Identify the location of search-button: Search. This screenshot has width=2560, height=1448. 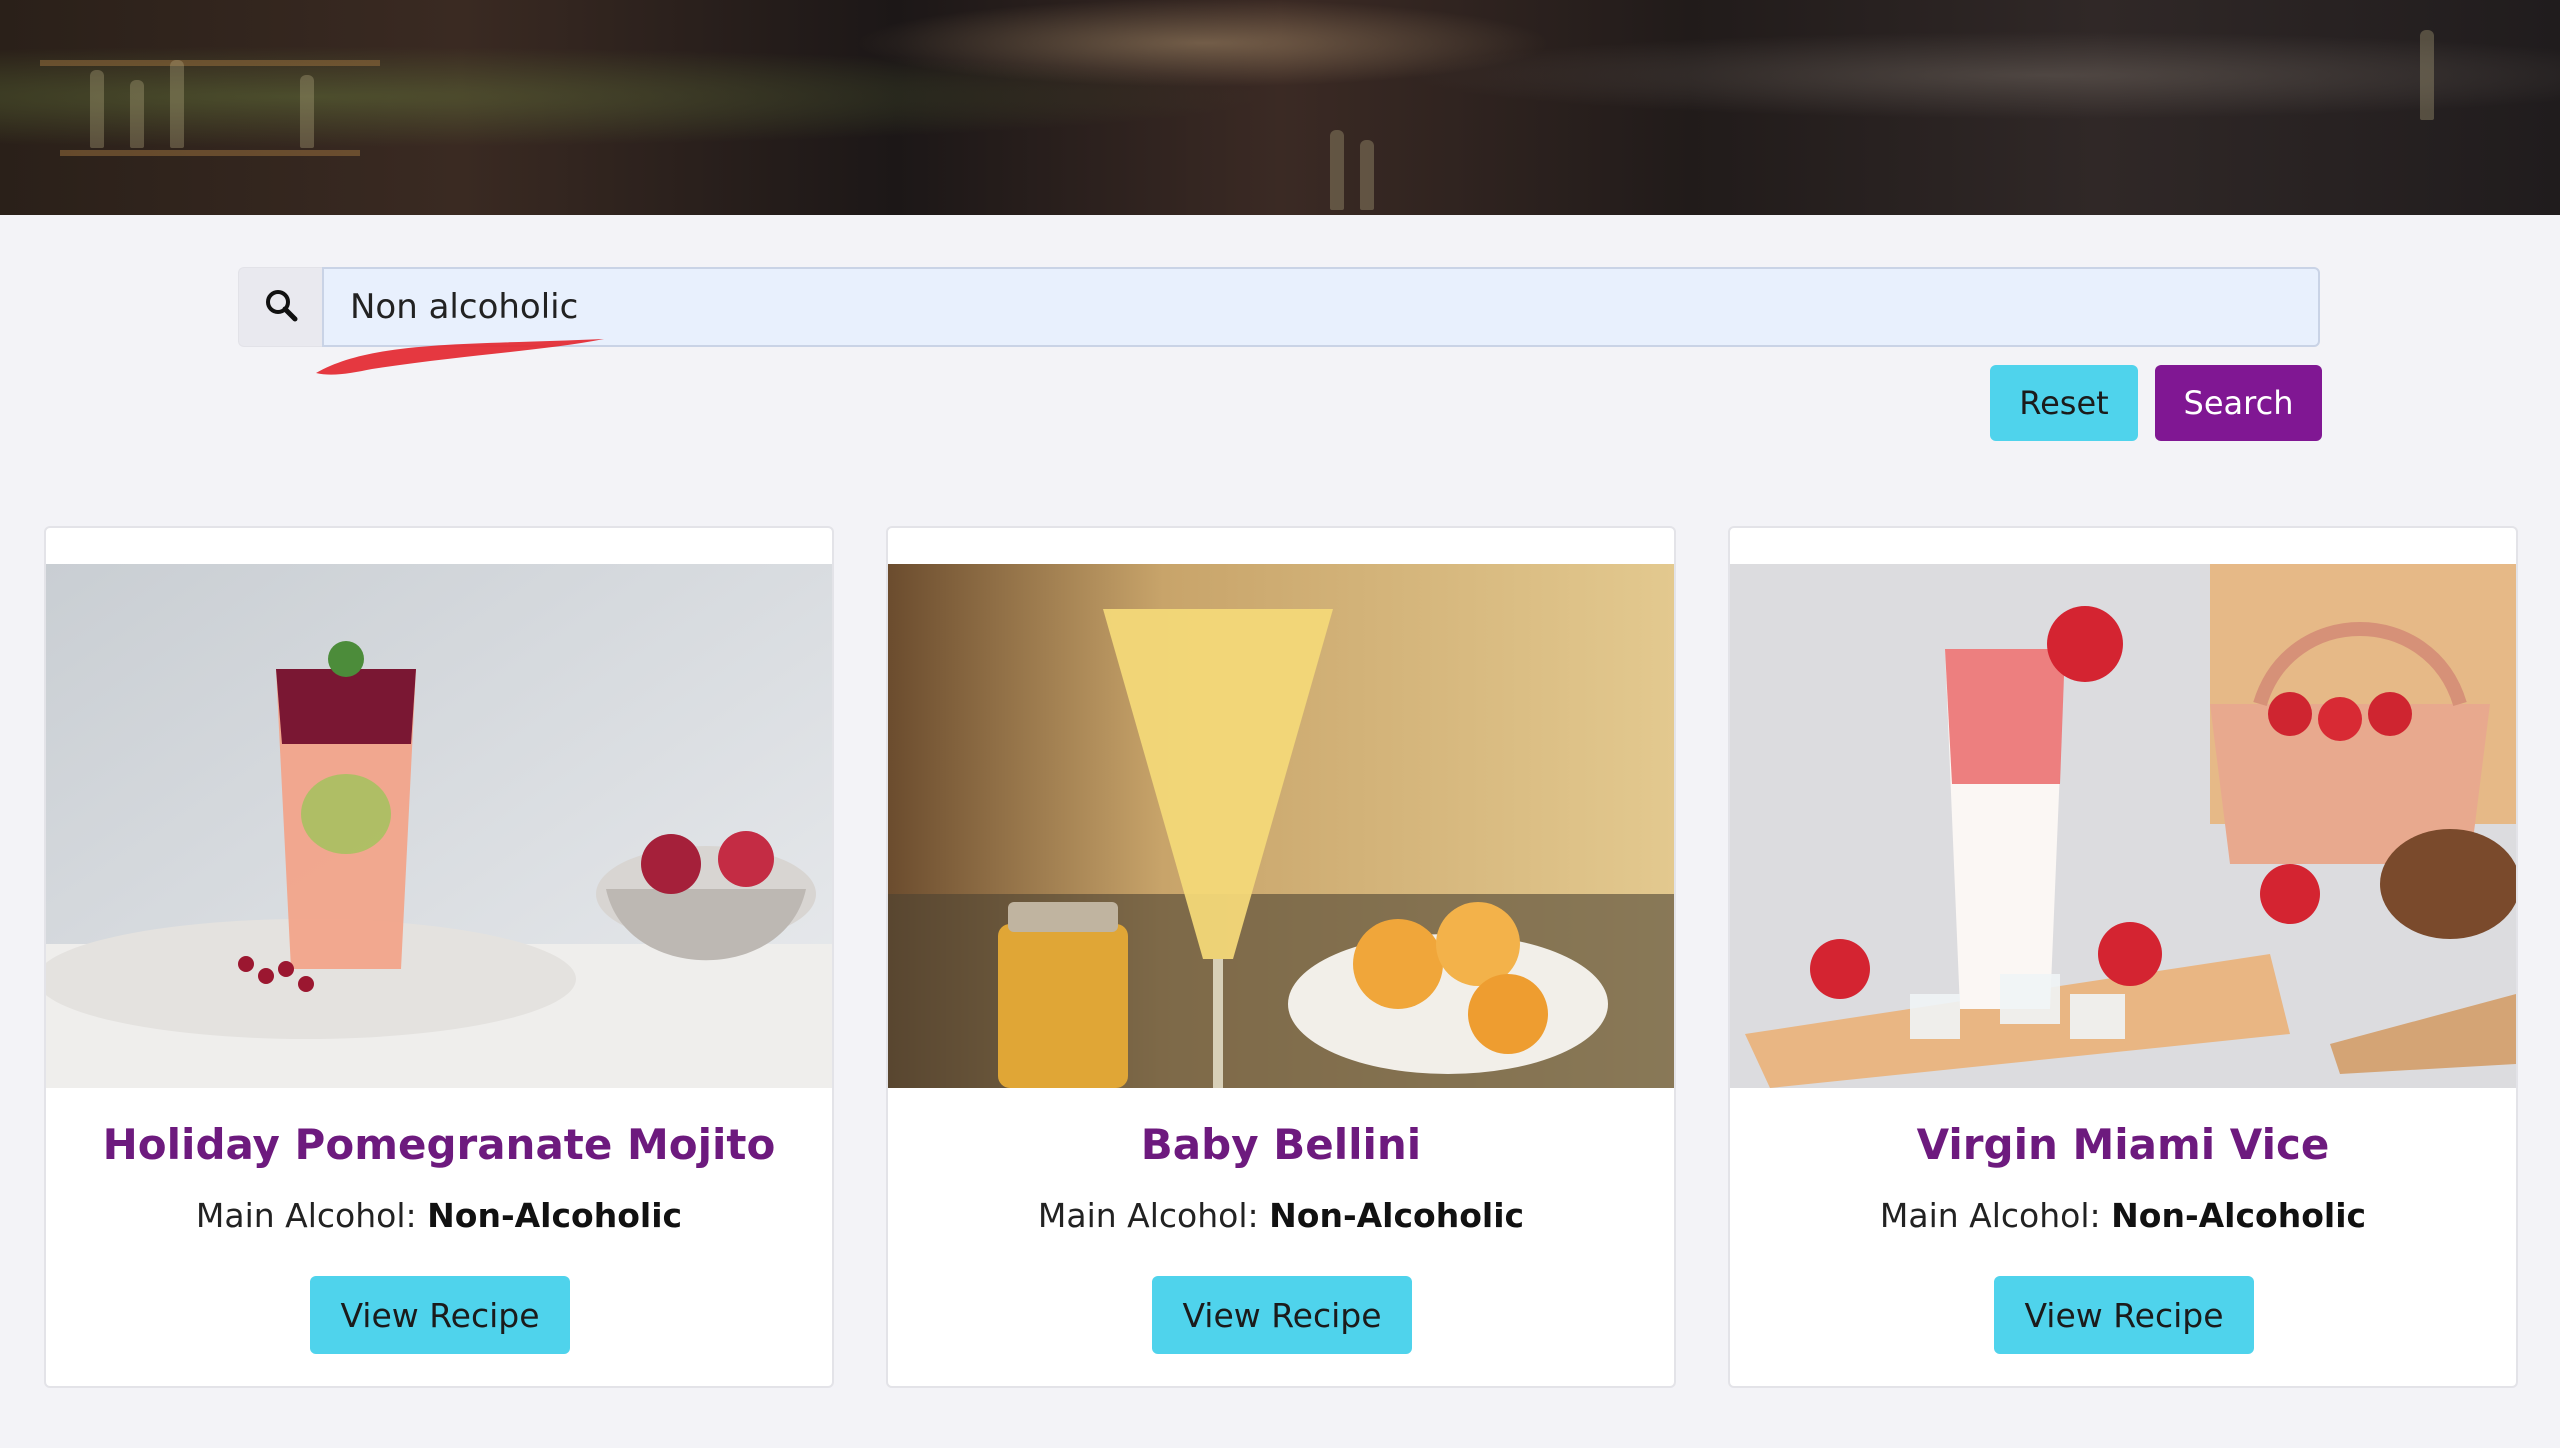
(2238, 403).